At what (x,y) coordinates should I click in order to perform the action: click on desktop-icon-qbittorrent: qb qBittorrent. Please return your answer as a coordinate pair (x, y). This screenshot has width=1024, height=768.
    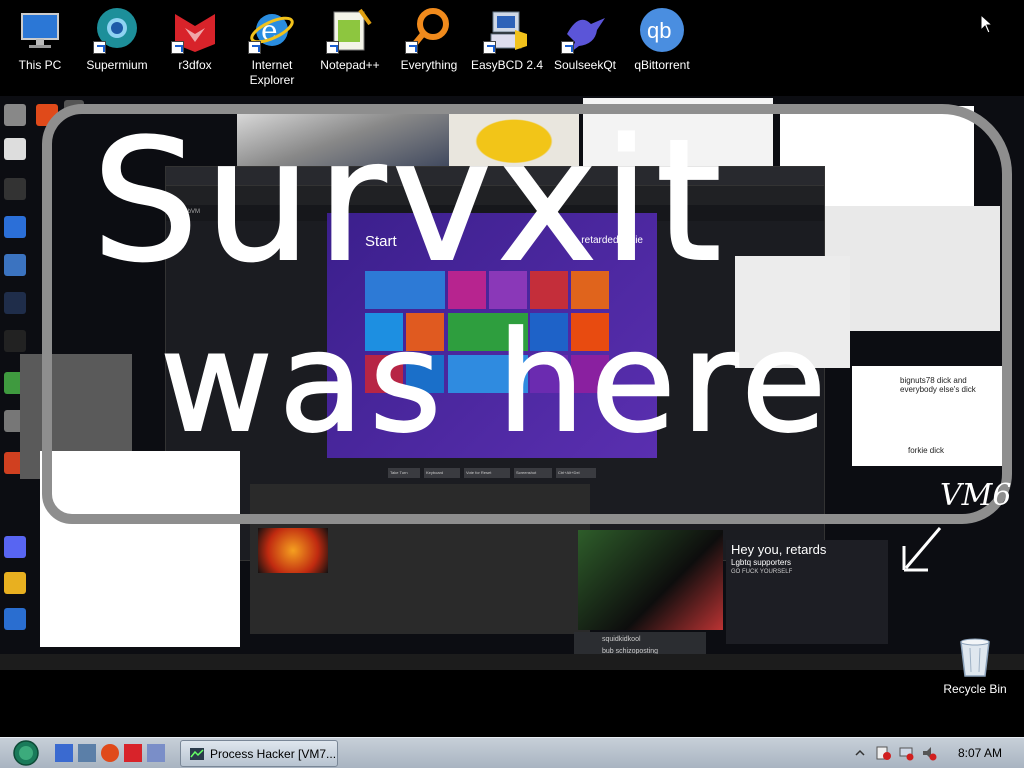
    Looking at the image, I should click on (662, 39).